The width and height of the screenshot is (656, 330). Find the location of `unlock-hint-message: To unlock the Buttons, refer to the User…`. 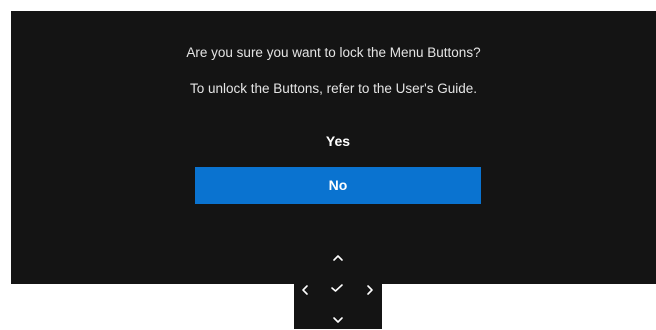

unlock-hint-message: To unlock the Buttons, refer to the User… is located at coordinates (333, 88).